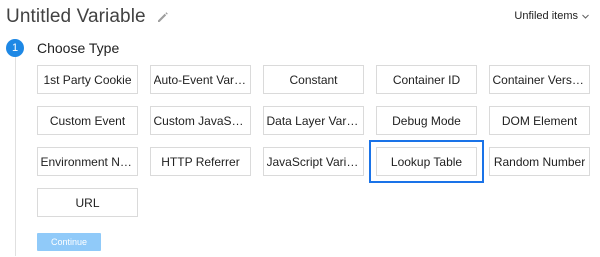 Image resolution: width=600 pixels, height=257 pixels. Describe the element at coordinates (15, 48) in the screenshot. I see `step-number-badge: 1` at that location.